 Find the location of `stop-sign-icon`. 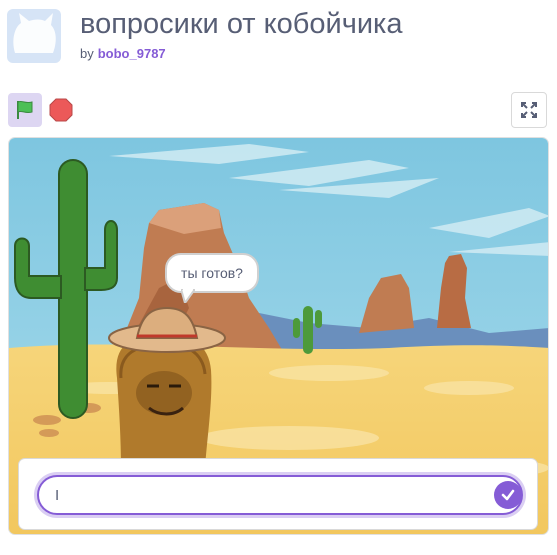

stop-sign-icon is located at coordinates (61, 110).